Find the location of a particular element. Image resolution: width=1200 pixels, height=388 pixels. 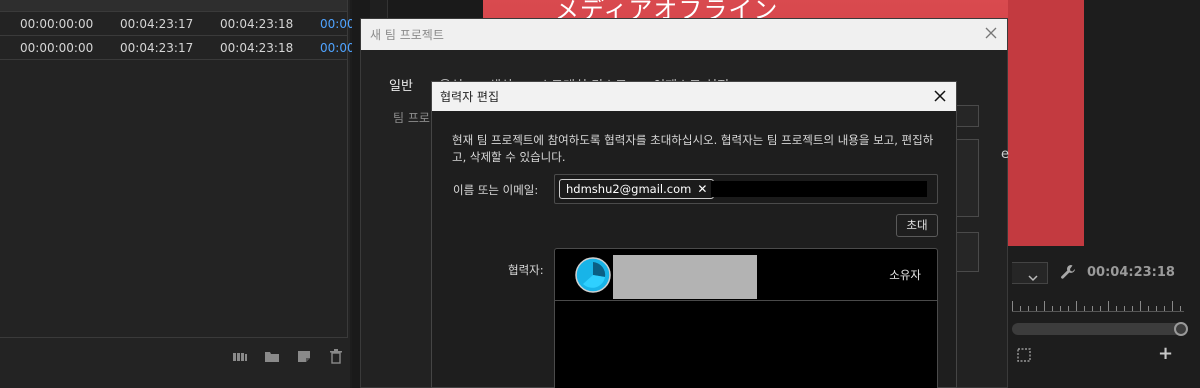

add-button-icon: + is located at coordinates (1165, 354).